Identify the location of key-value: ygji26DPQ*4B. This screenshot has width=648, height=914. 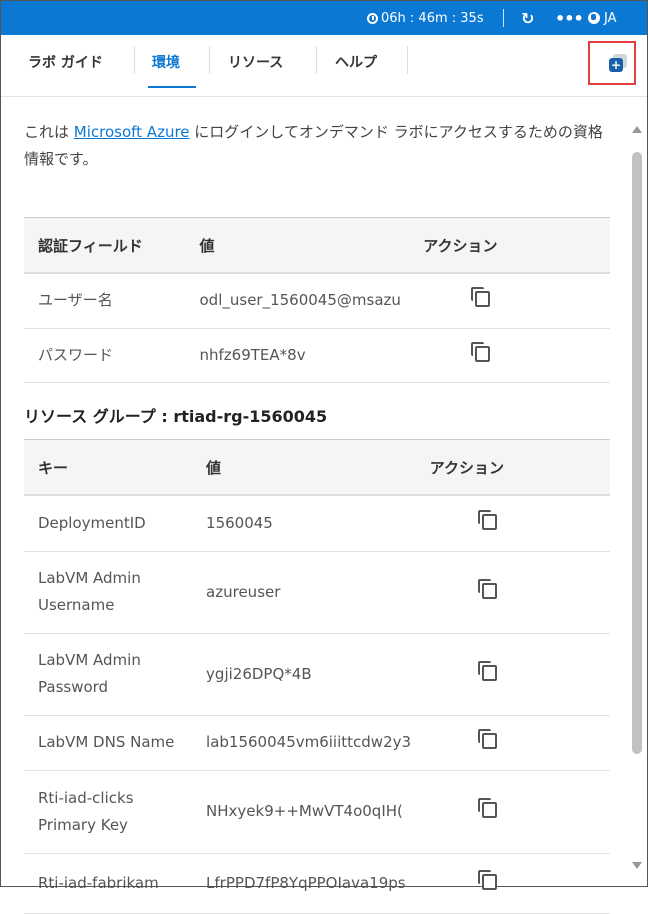
(259, 673).